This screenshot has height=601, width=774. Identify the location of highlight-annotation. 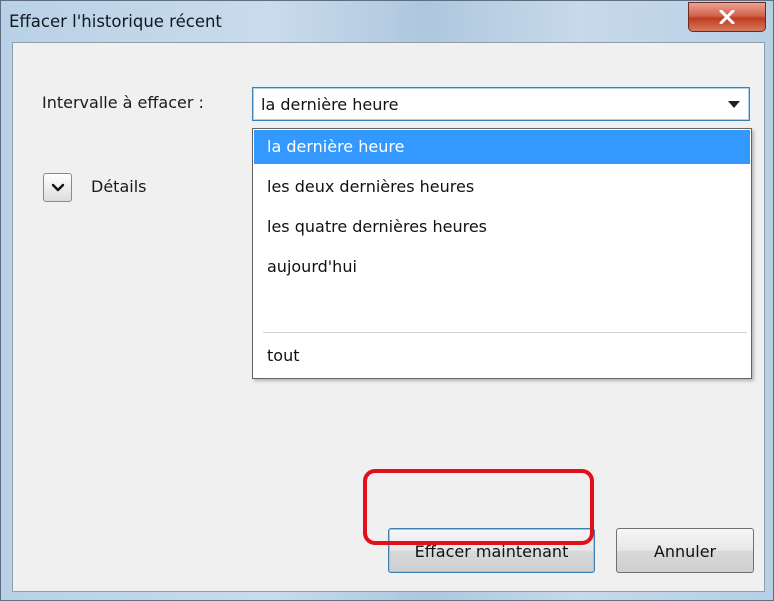
(478, 507).